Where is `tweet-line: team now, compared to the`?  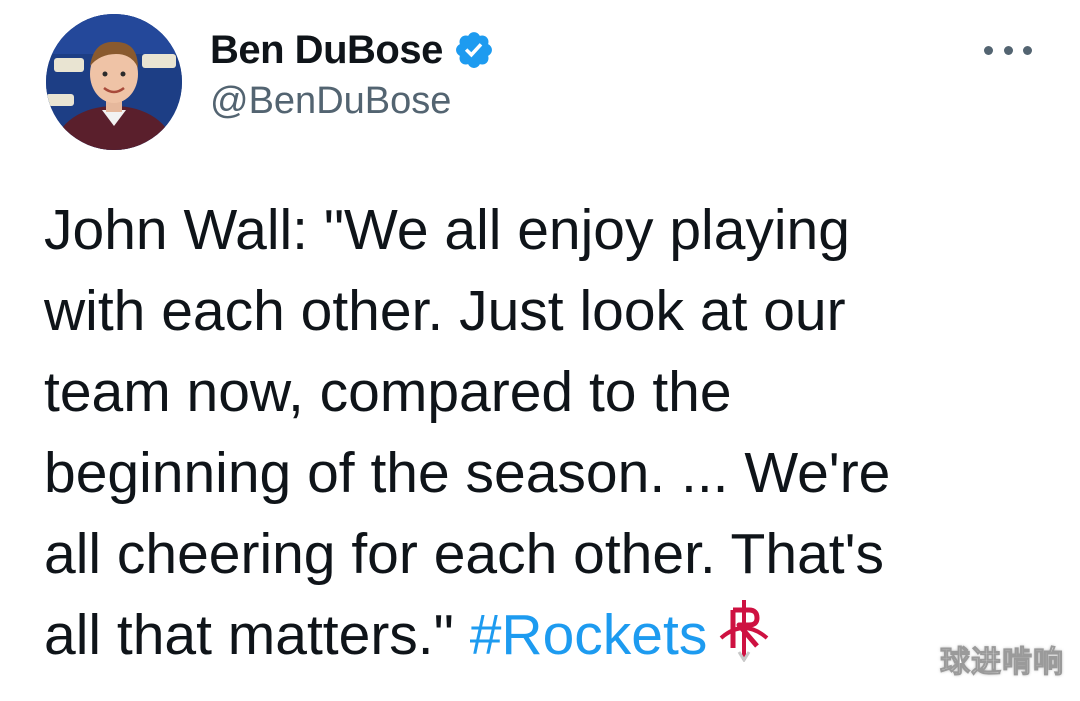 tweet-line: team now, compared to the is located at coordinates (388, 392).